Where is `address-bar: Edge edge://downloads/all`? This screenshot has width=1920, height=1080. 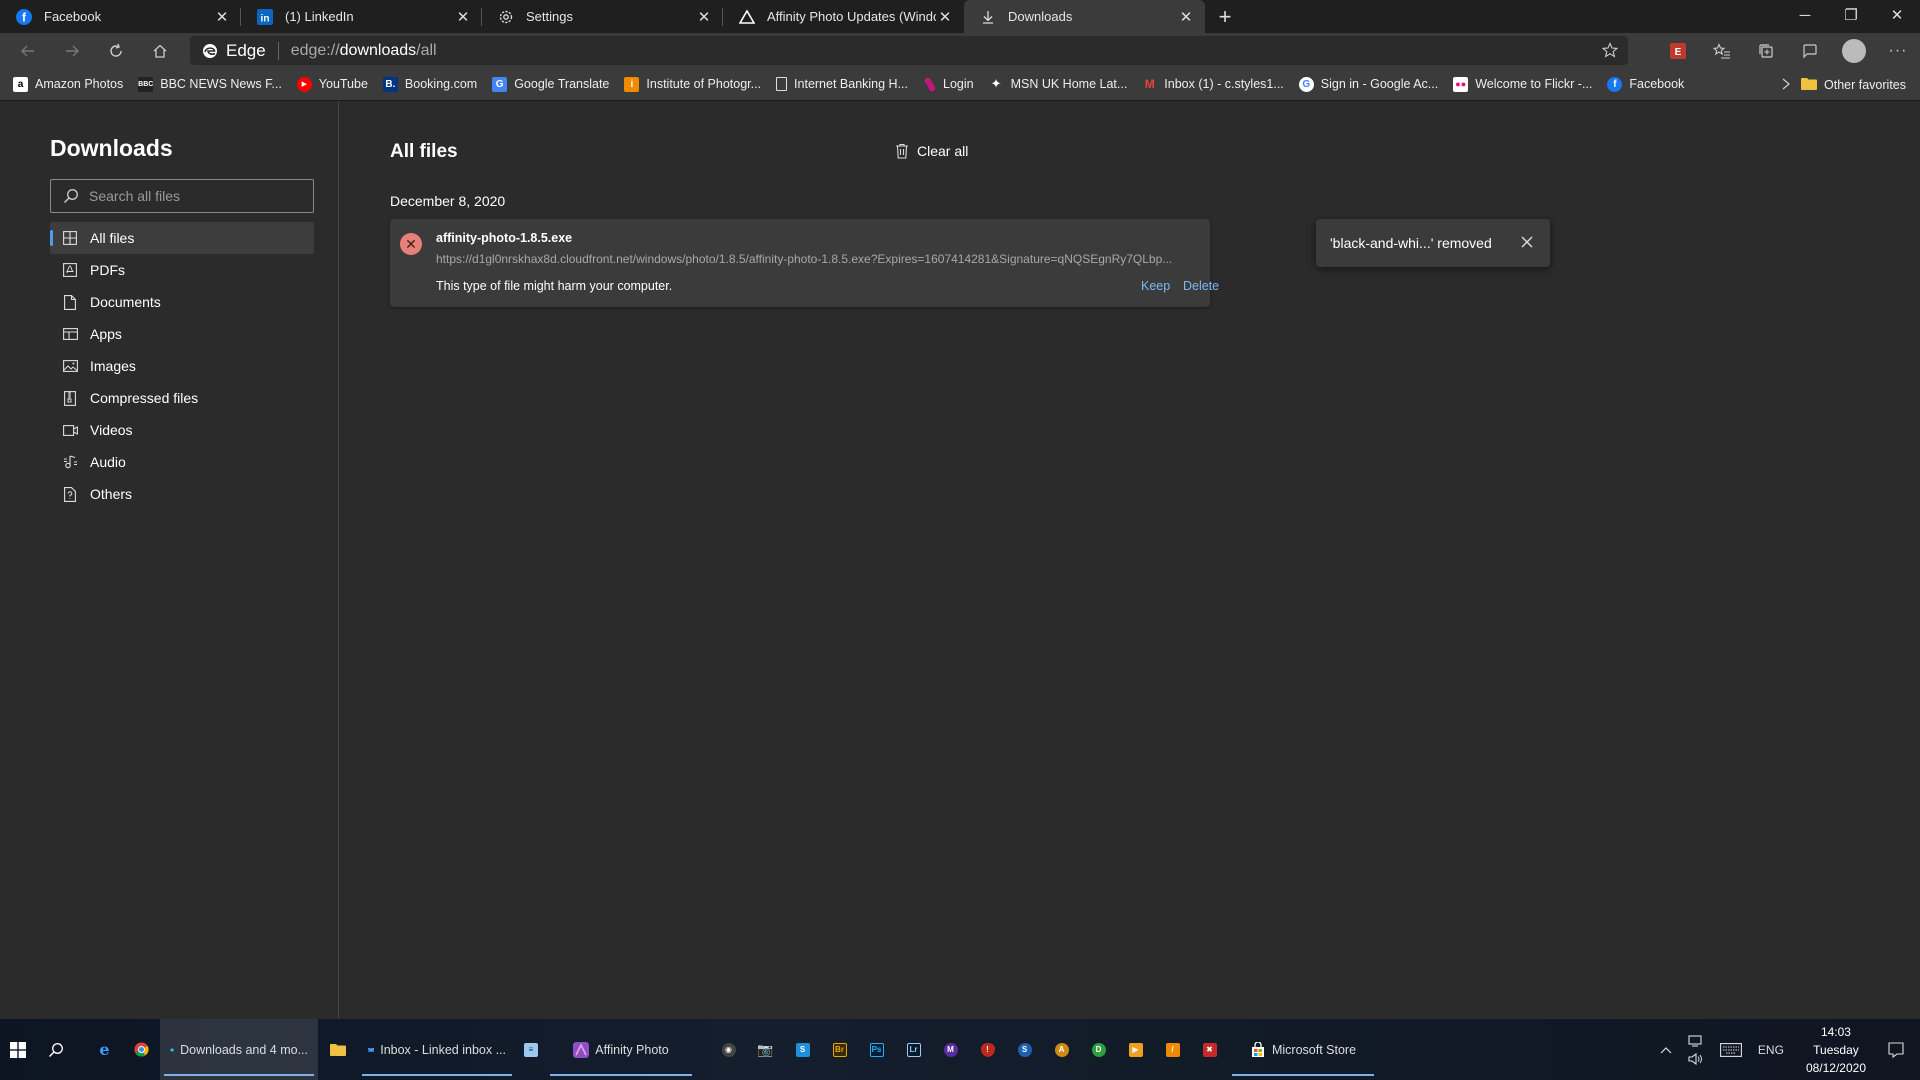 address-bar: Edge edge://downloads/all is located at coordinates (909, 50).